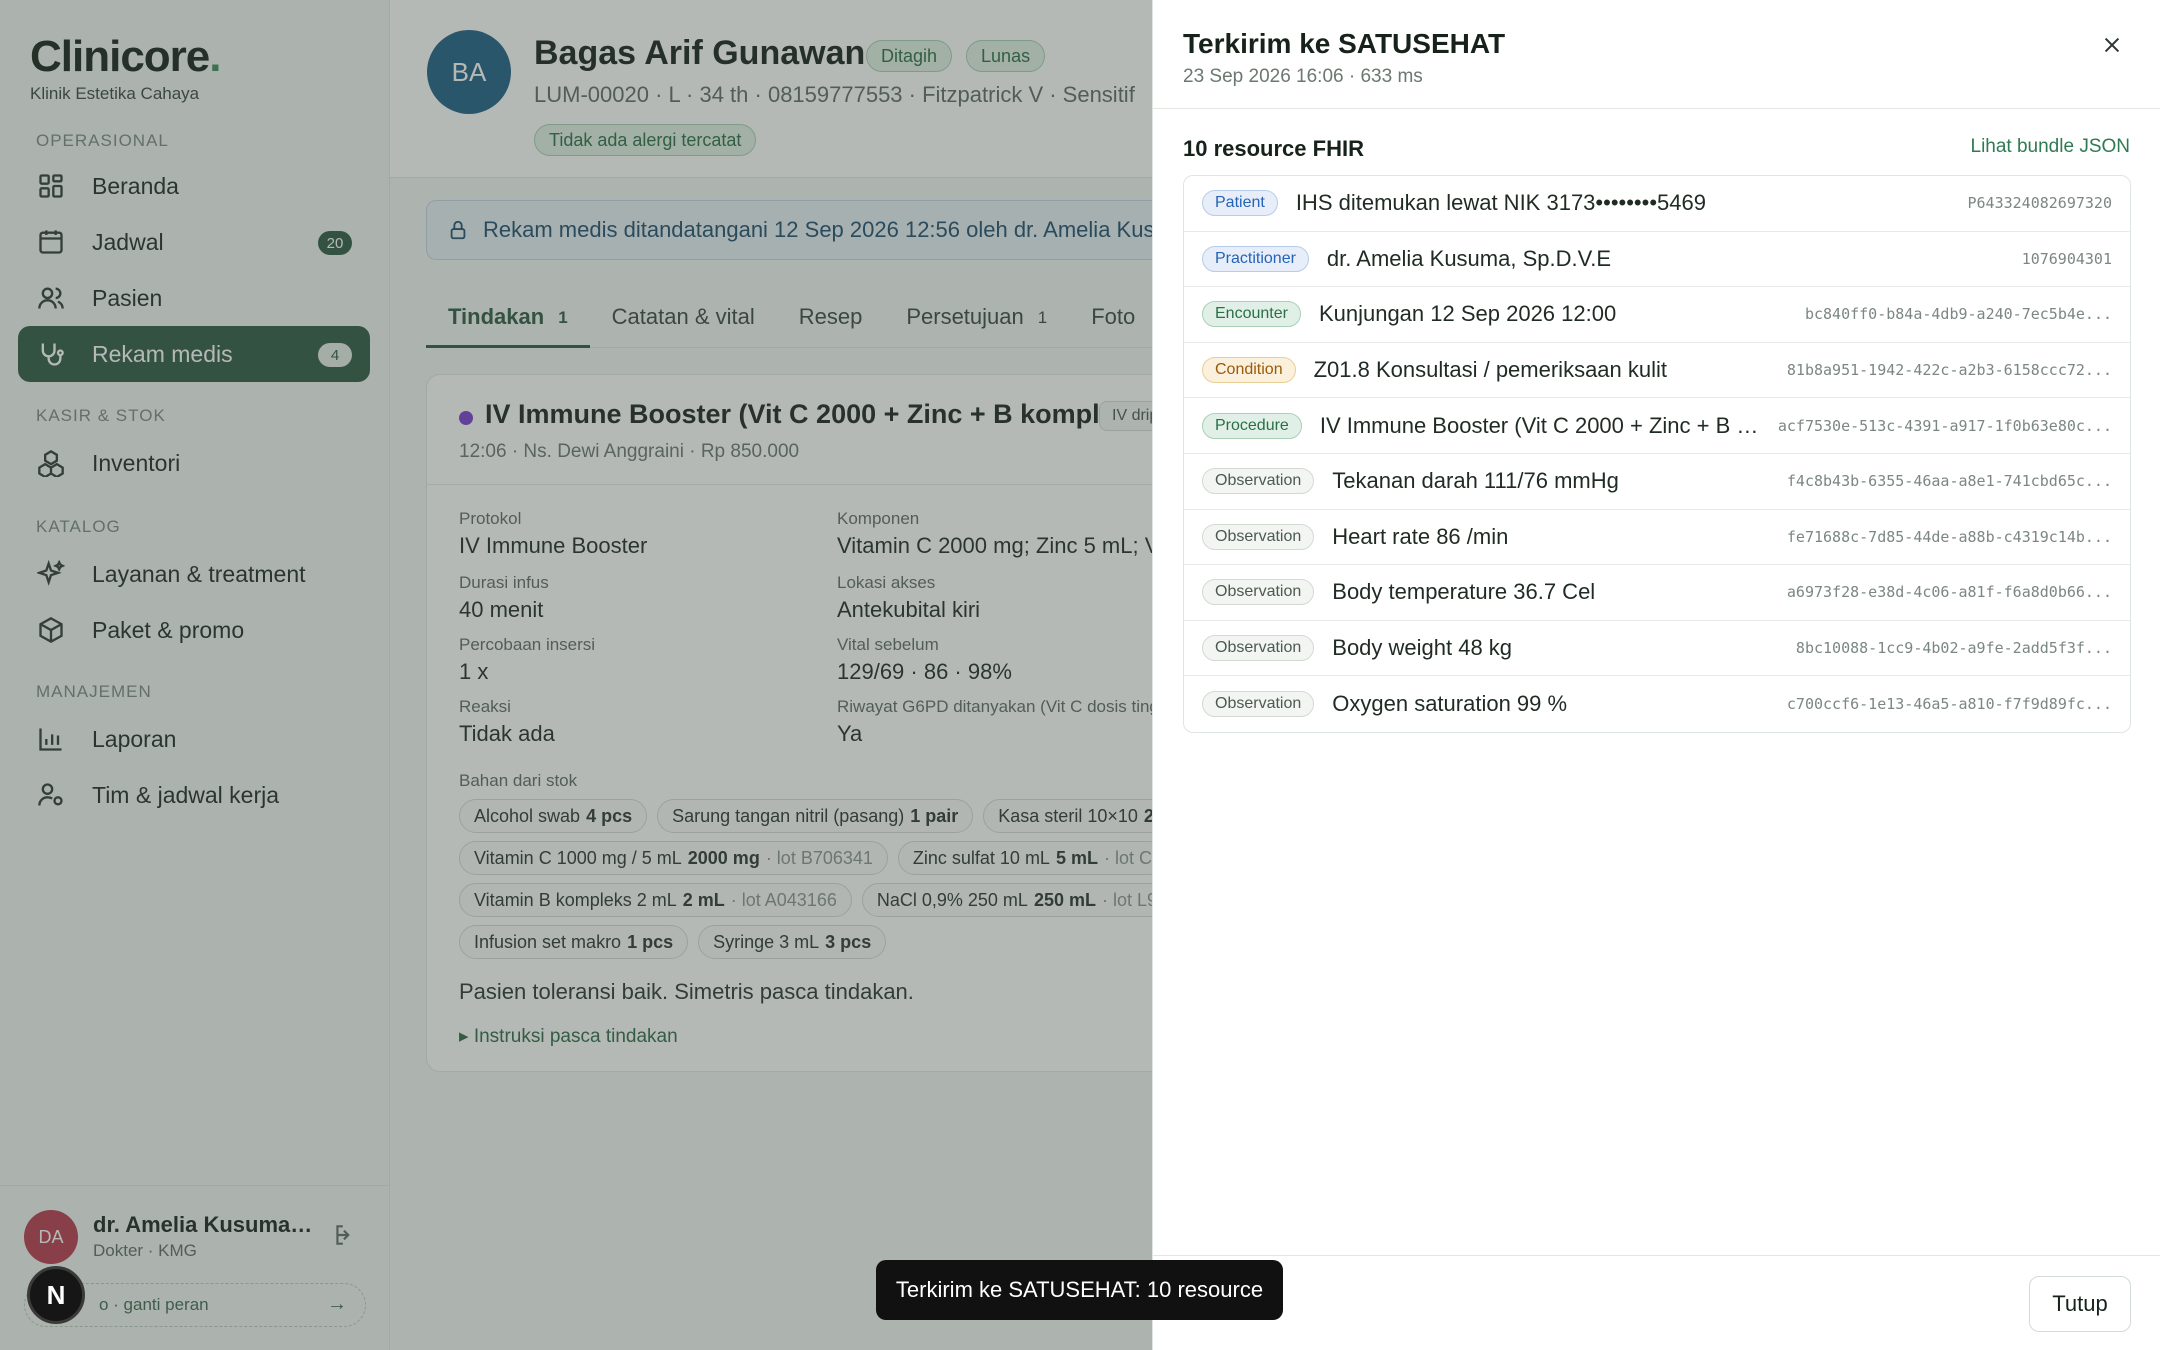 The height and width of the screenshot is (1350, 2160). What do you see at coordinates (1656, 1302) in the screenshot?
I see `drawer-footer: Tutup` at bounding box center [1656, 1302].